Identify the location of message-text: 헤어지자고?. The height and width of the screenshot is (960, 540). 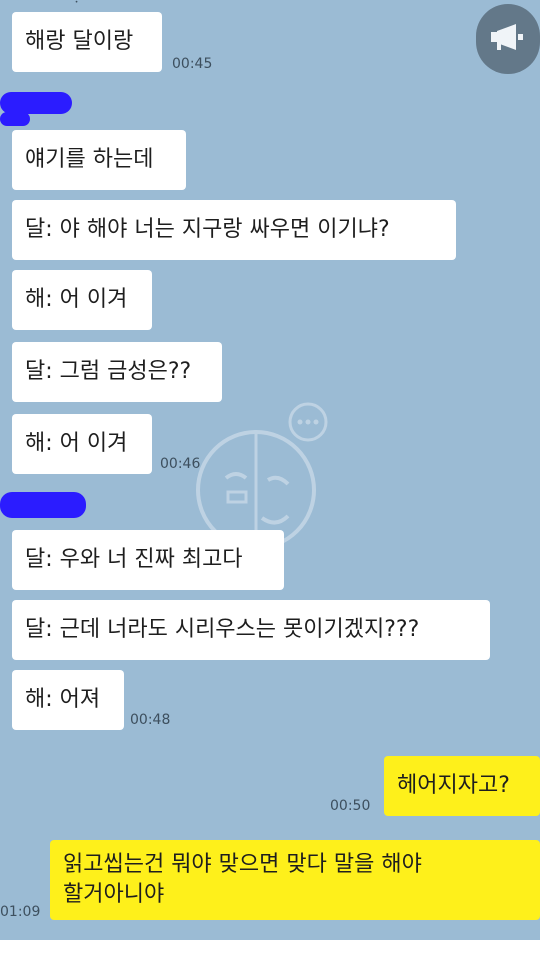
(453, 785).